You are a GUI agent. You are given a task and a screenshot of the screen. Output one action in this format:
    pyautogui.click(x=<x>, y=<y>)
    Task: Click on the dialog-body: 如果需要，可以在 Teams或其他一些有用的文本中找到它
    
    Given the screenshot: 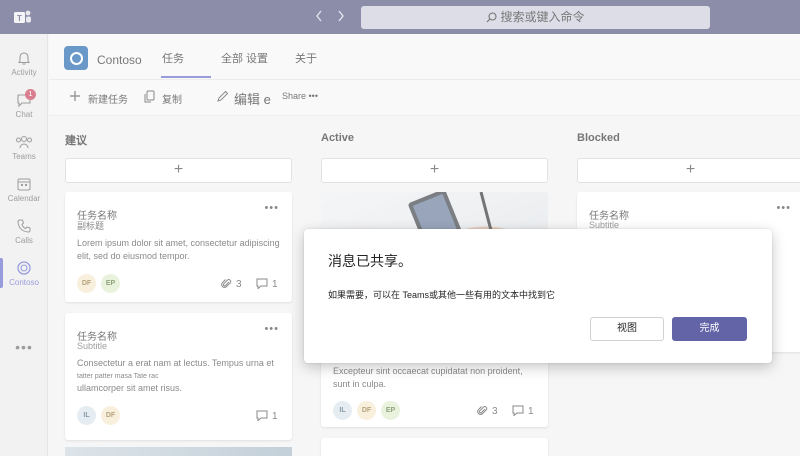 What is the action you would take?
    pyautogui.click(x=442, y=295)
    